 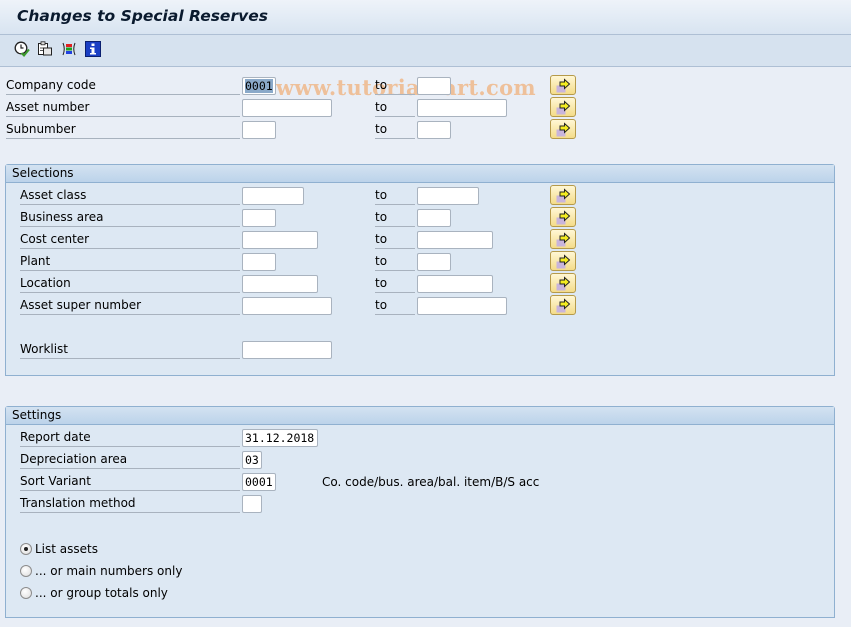 What do you see at coordinates (45, 49) in the screenshot?
I see `get-variant-icon` at bounding box center [45, 49].